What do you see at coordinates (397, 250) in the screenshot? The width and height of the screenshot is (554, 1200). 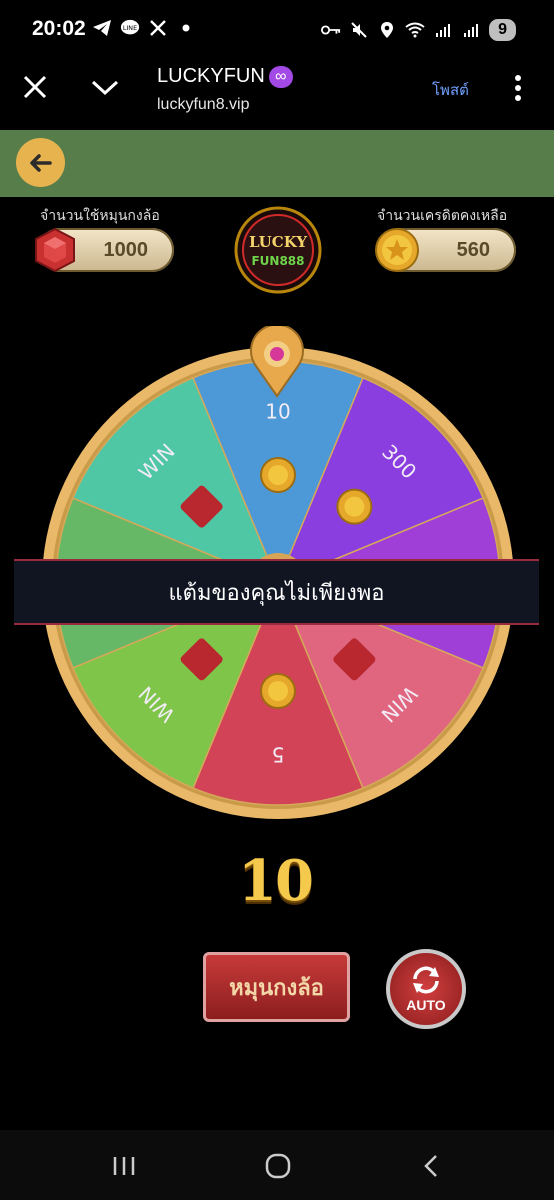 I see `gold-coin-icon` at bounding box center [397, 250].